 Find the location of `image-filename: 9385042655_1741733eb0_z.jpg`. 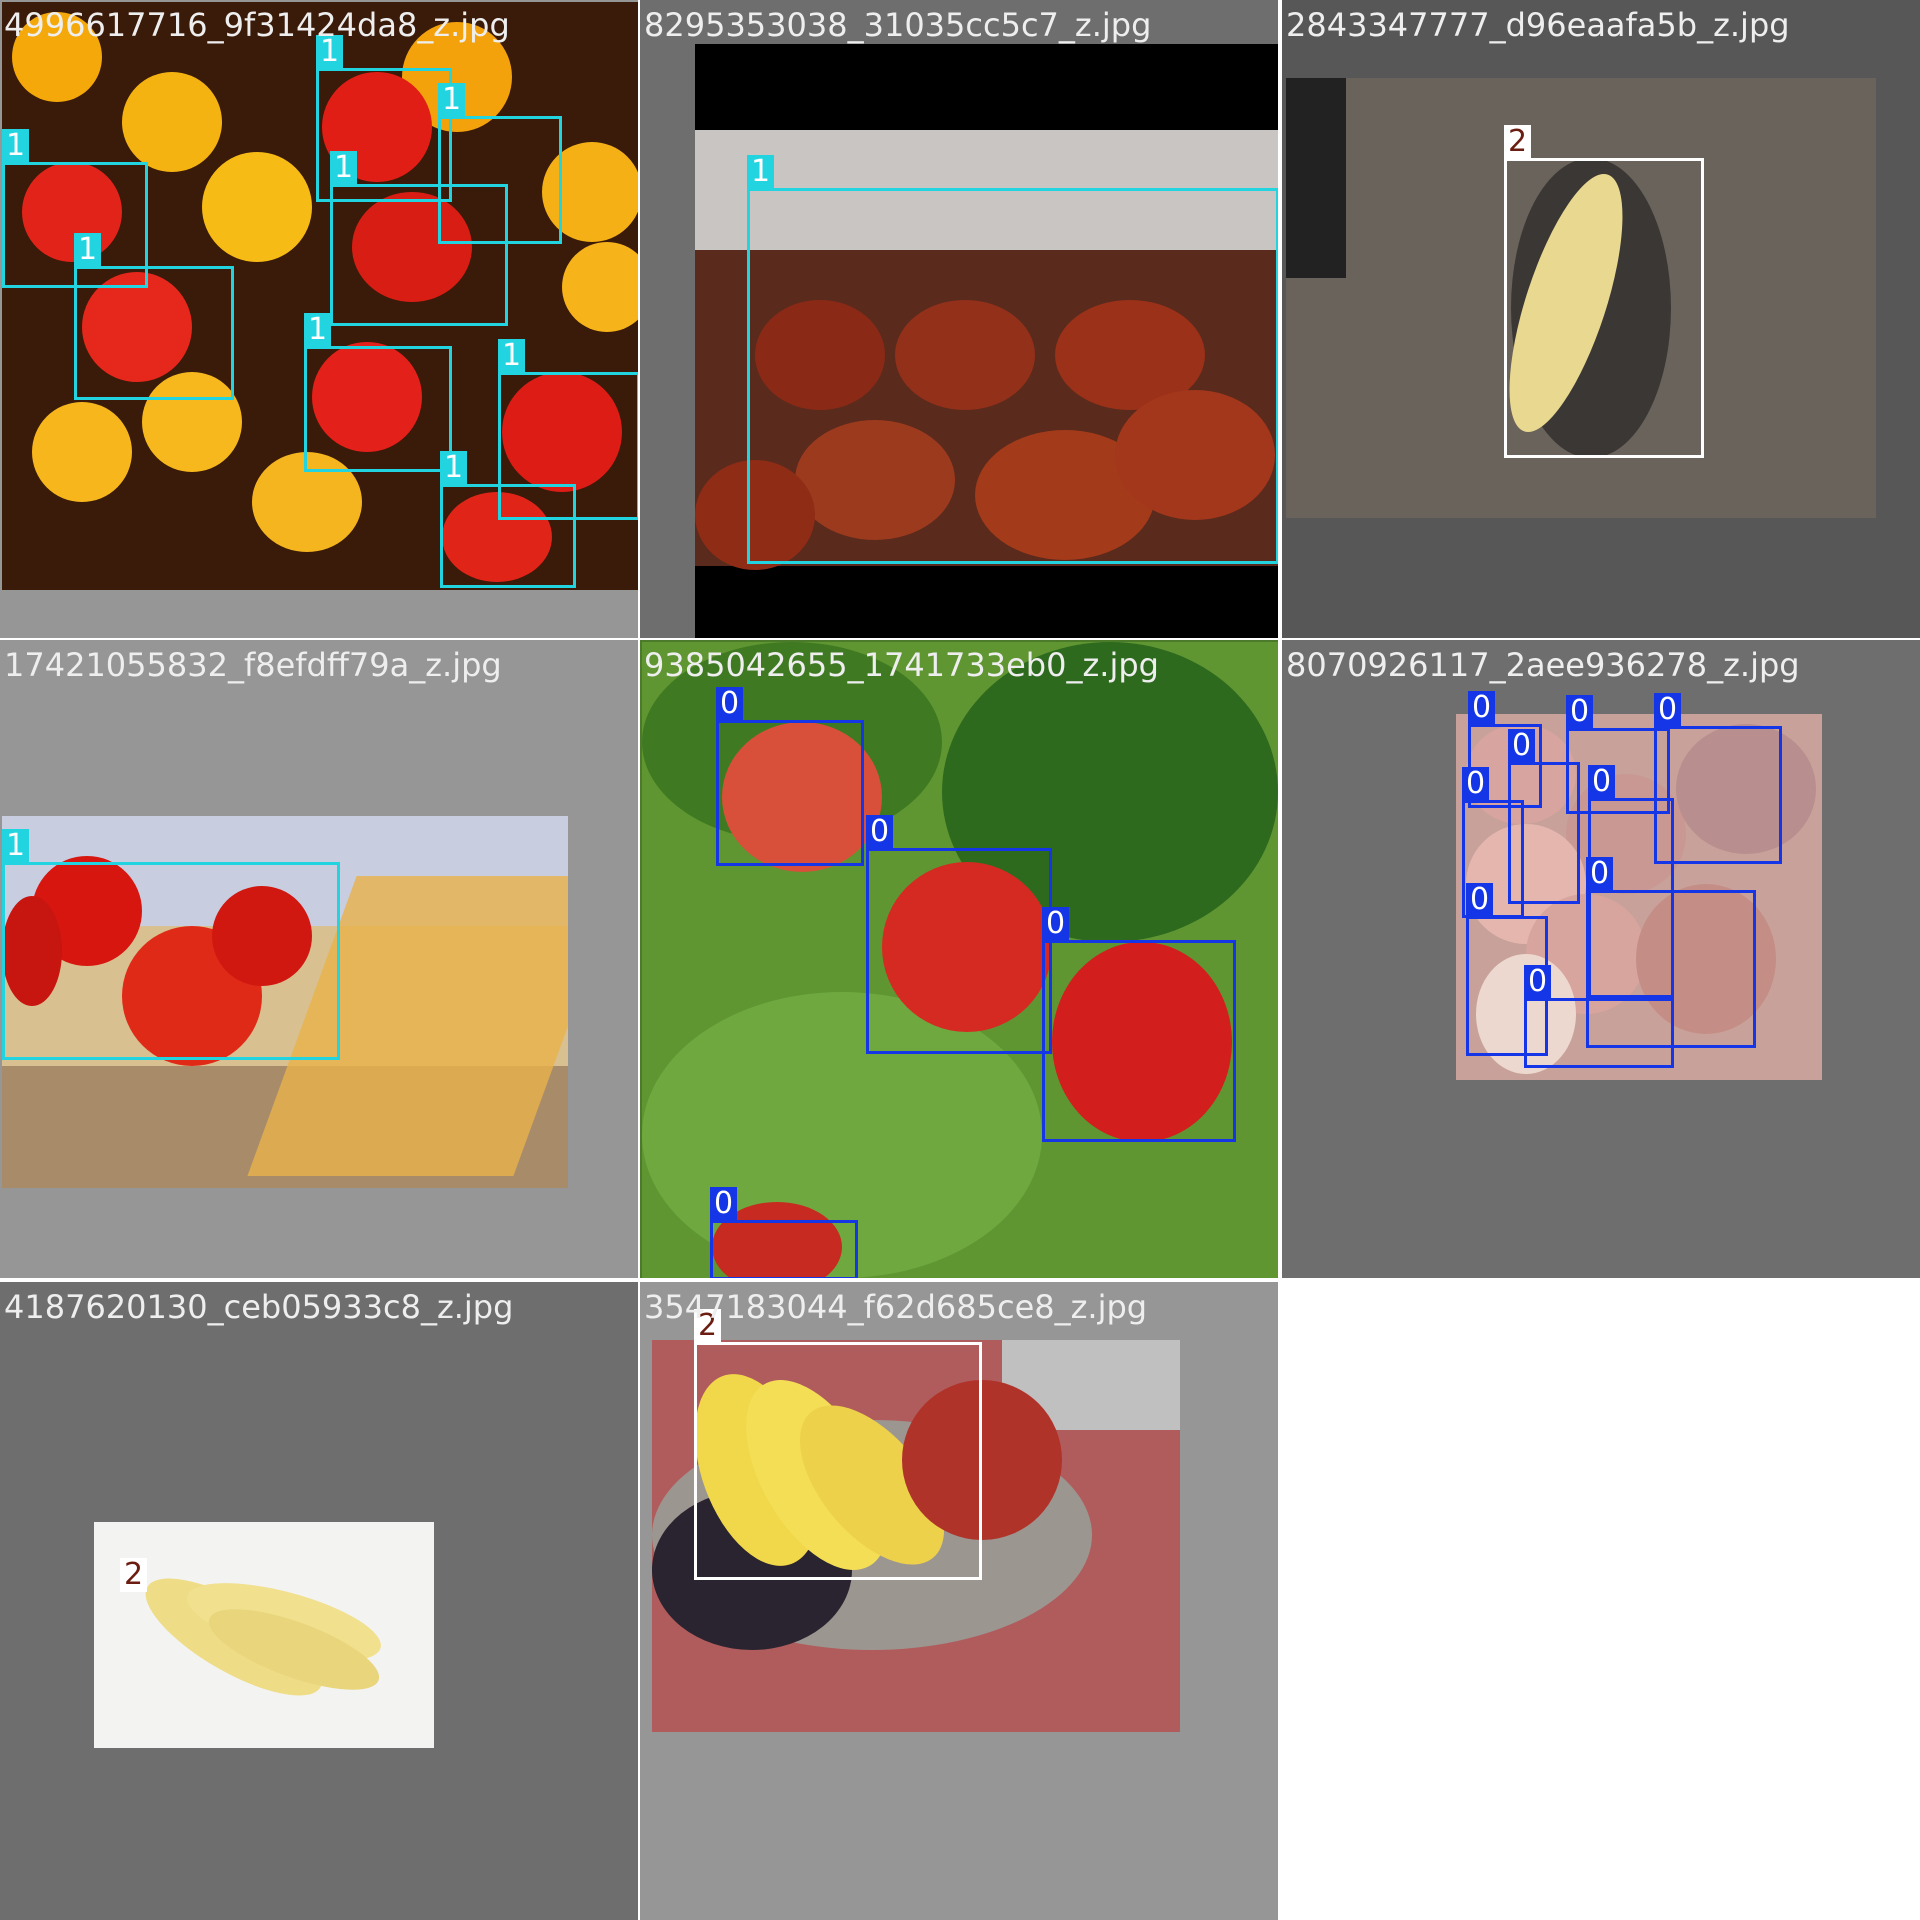

image-filename: 9385042655_1741733eb0_z.jpg is located at coordinates (901, 665).